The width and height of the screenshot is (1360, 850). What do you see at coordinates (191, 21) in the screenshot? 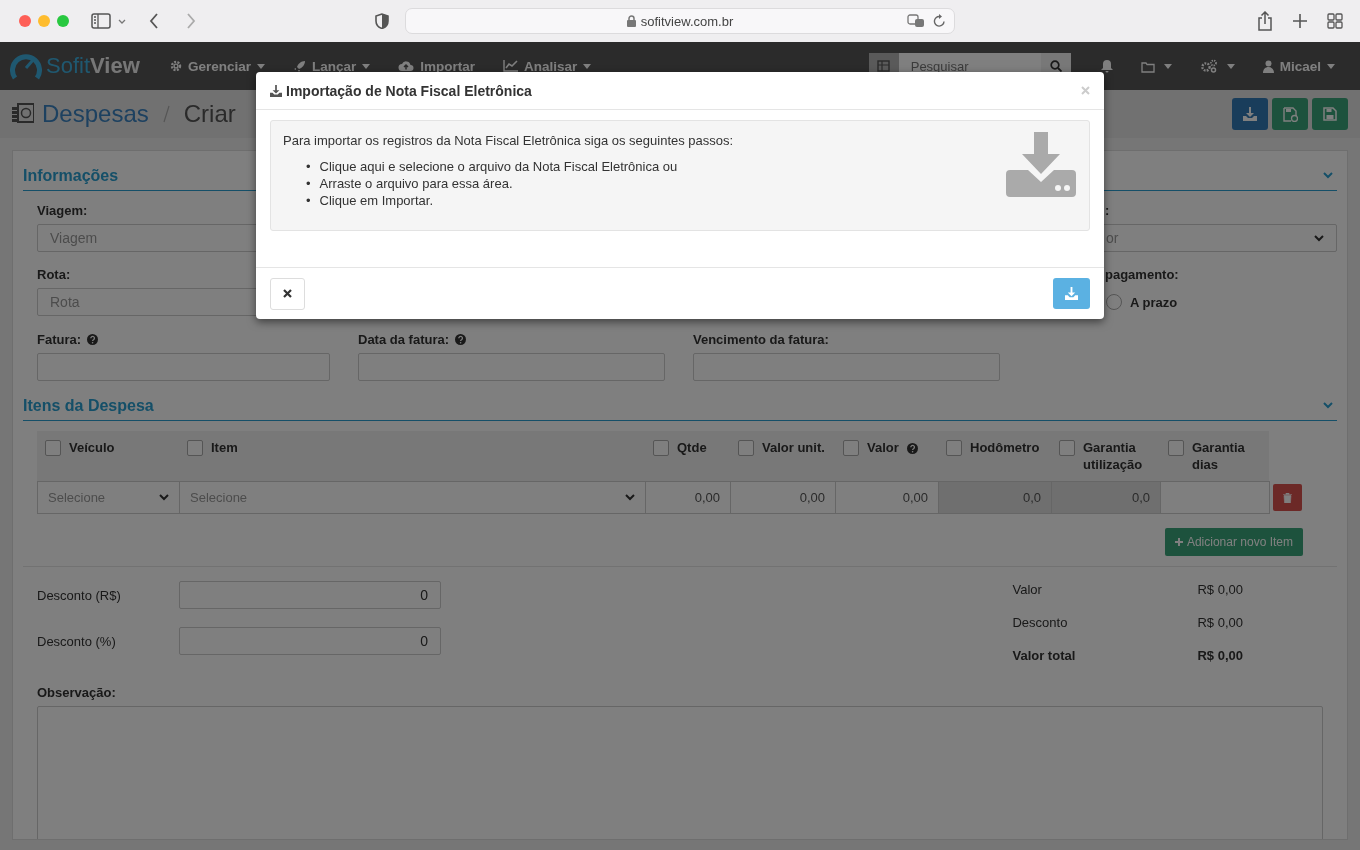
I see `forward-icon` at bounding box center [191, 21].